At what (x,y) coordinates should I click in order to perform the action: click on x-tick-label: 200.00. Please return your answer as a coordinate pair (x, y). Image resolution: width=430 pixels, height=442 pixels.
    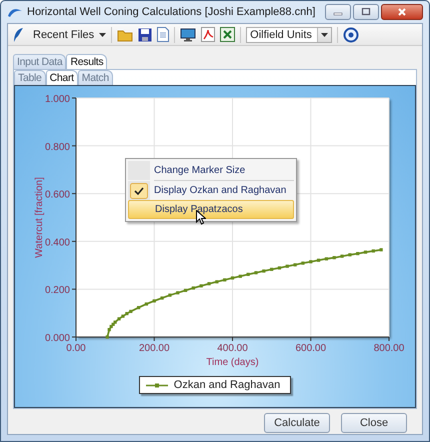
    Looking at the image, I should click on (154, 348).